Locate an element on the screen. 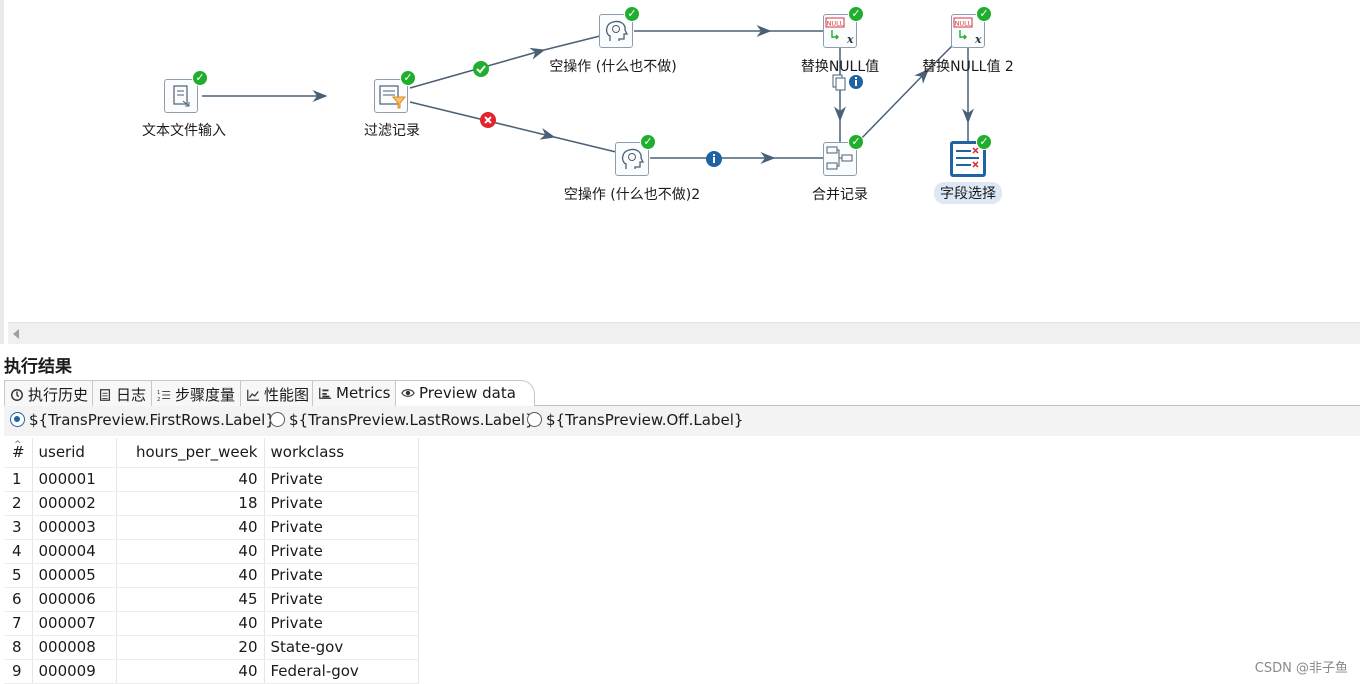 The height and width of the screenshot is (684, 1360). column-header-hours-per-week: hours_per_week is located at coordinates (190, 453).